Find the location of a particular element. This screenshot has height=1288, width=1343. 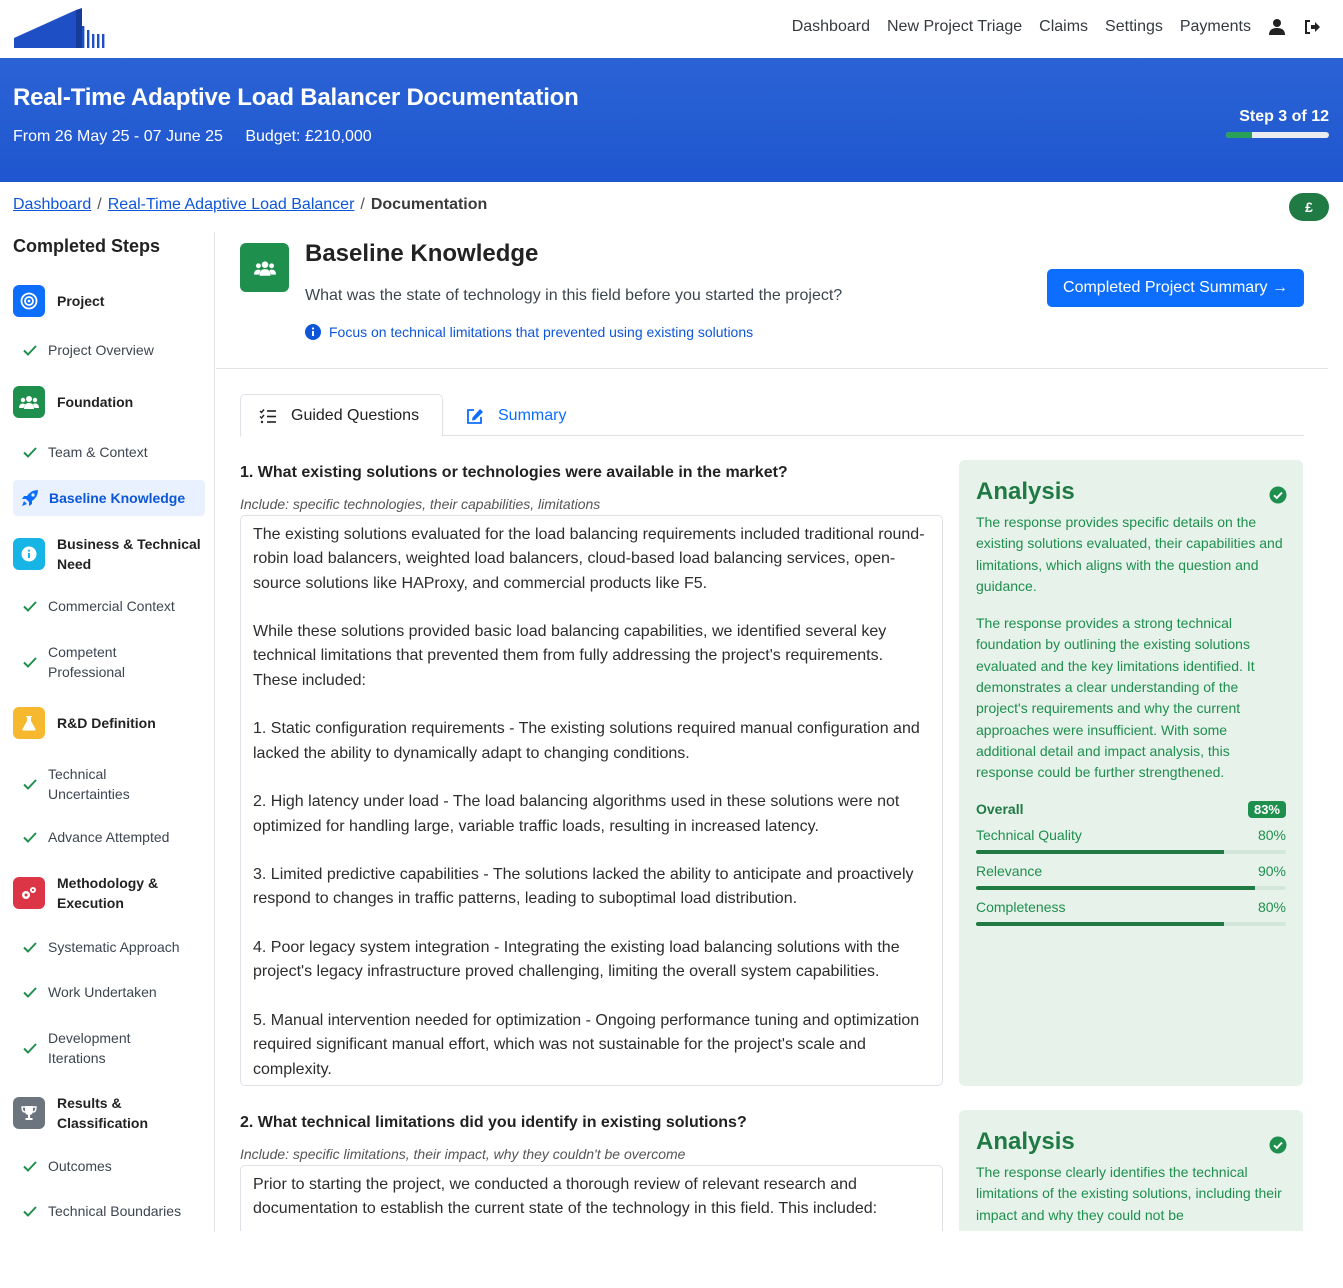

breadcrumb-current: Documentation is located at coordinates (429, 204).